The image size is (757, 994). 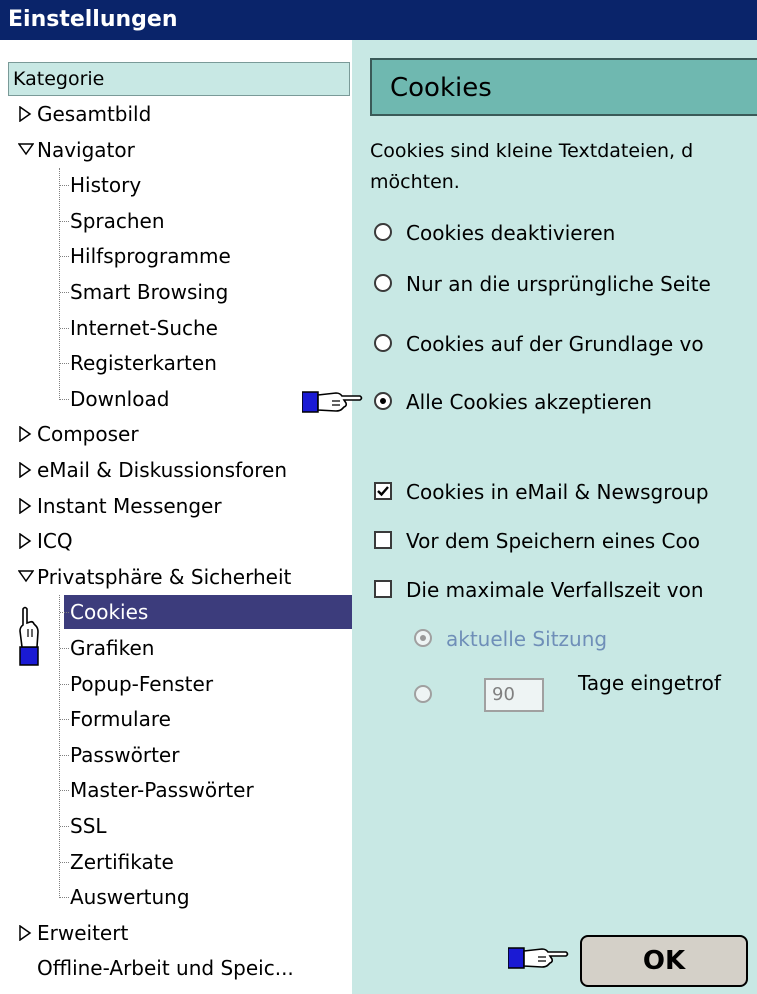 What do you see at coordinates (423, 638) in the screenshot?
I see `radio-button-checked-disabled` at bounding box center [423, 638].